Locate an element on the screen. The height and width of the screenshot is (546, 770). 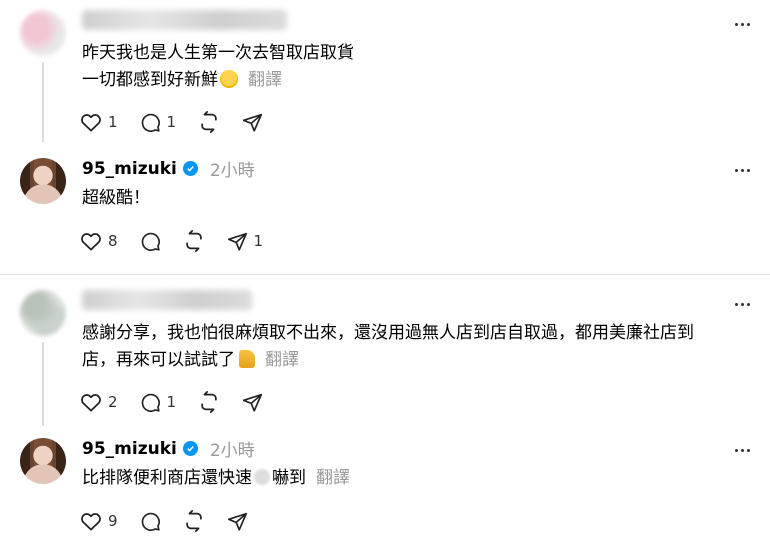
like-button: 1 is located at coordinates (99, 122).